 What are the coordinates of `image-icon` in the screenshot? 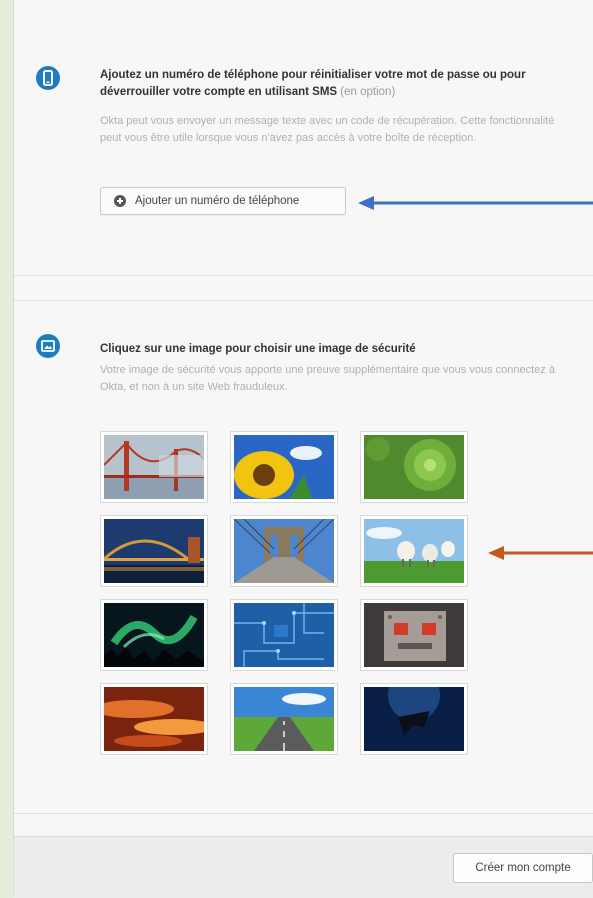 It's located at (48, 346).